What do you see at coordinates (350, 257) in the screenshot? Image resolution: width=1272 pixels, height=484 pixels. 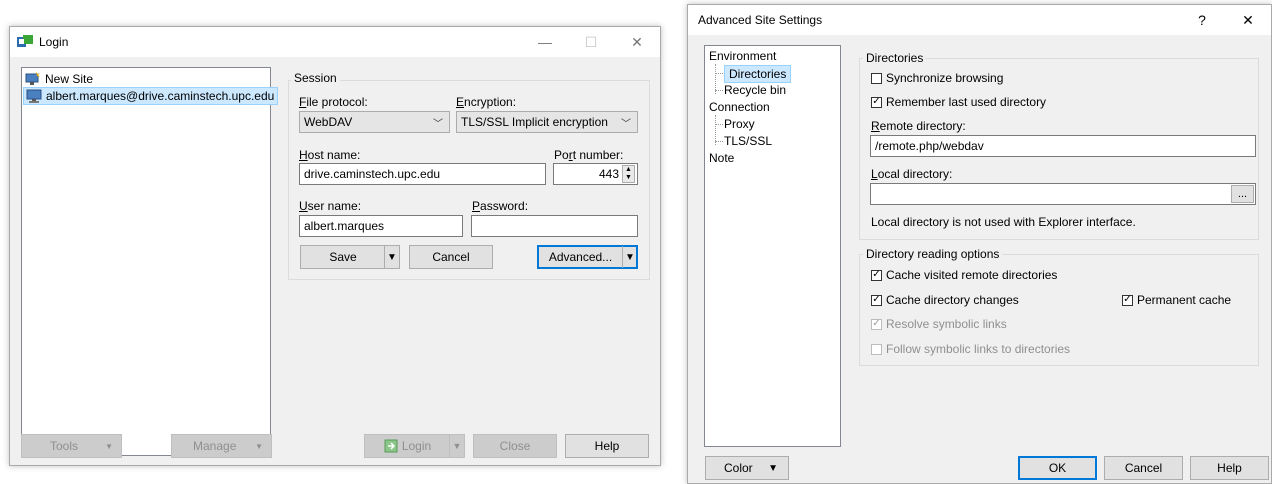 I see `save-button: Save ▼` at bounding box center [350, 257].